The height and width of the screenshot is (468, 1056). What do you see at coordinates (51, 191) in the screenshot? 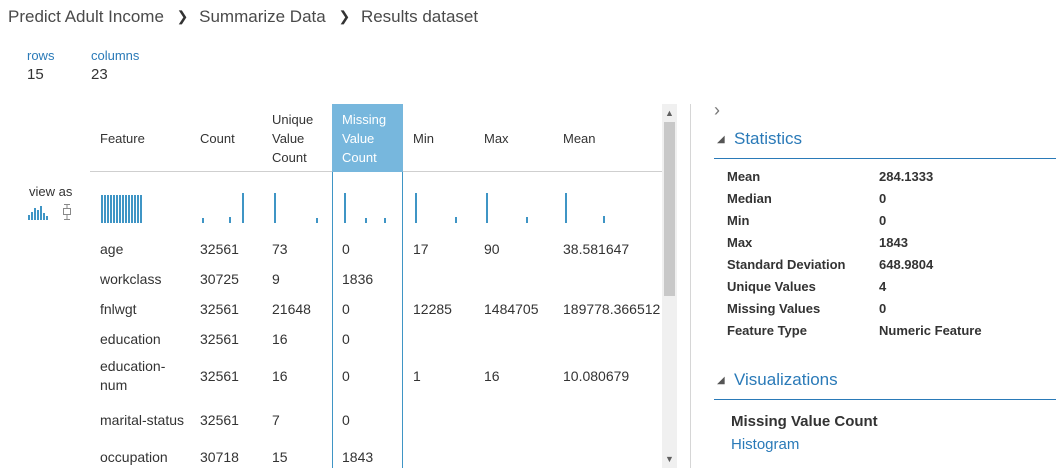
I see `view-as-label: view as` at bounding box center [51, 191].